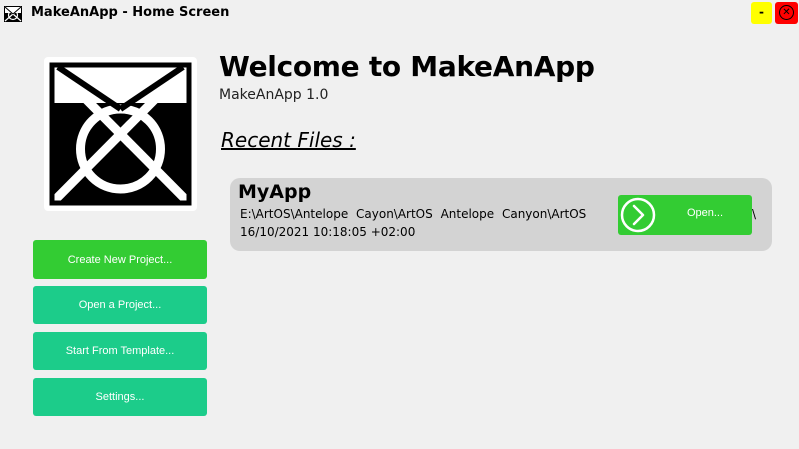  I want to click on close-button: ✕, so click(786, 13).